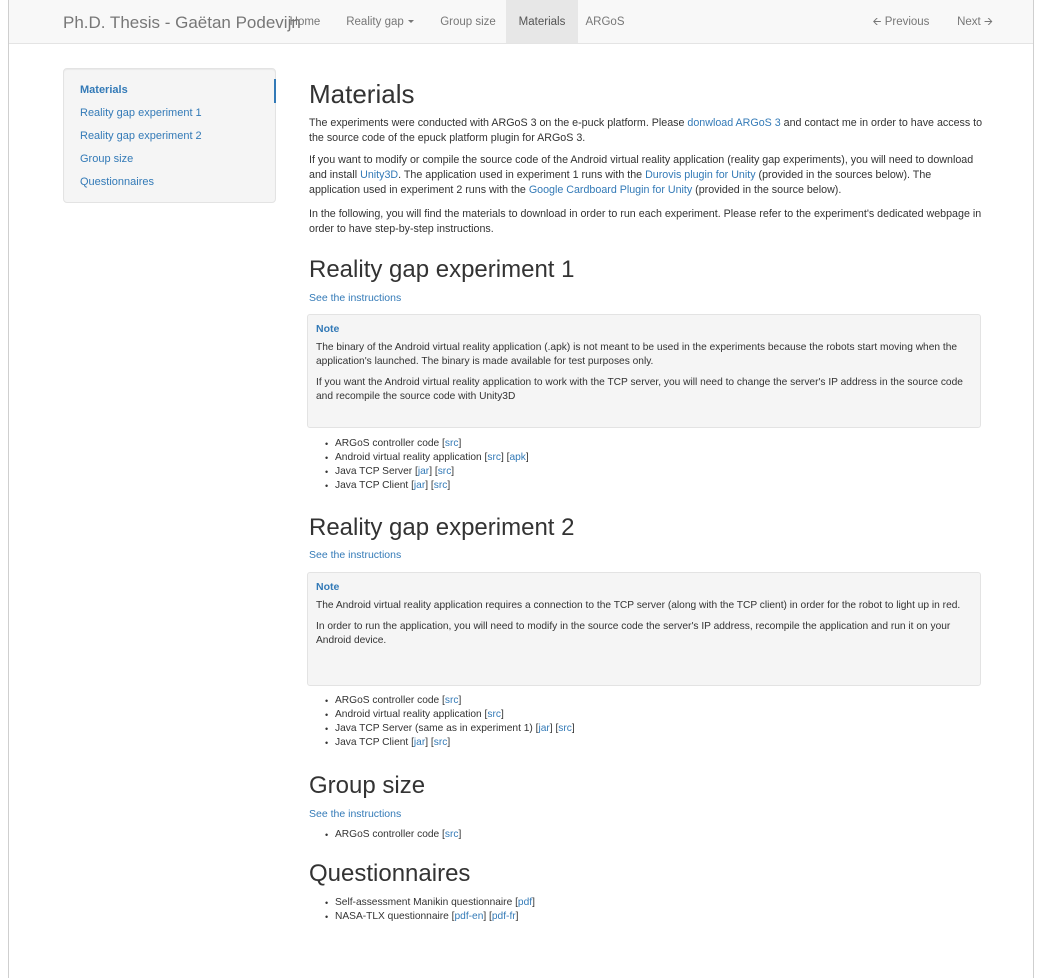 Image resolution: width=1042 pixels, height=978 pixels. Describe the element at coordinates (305, 21) in the screenshot. I see `nav-home: Home` at that location.